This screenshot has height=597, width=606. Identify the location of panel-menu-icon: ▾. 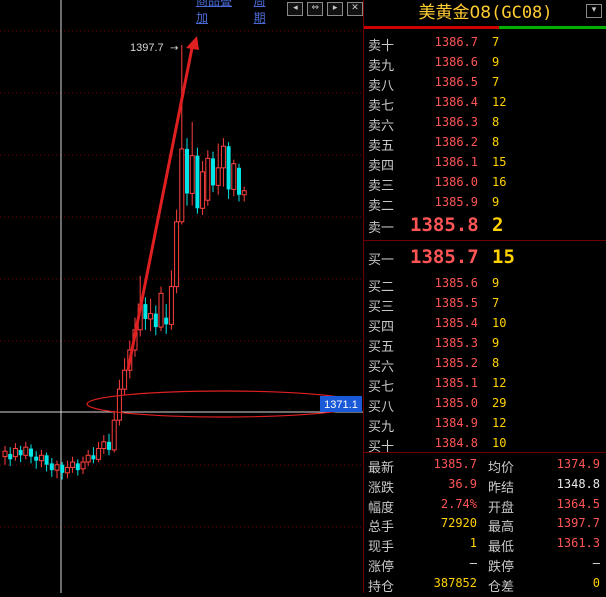
(594, 11).